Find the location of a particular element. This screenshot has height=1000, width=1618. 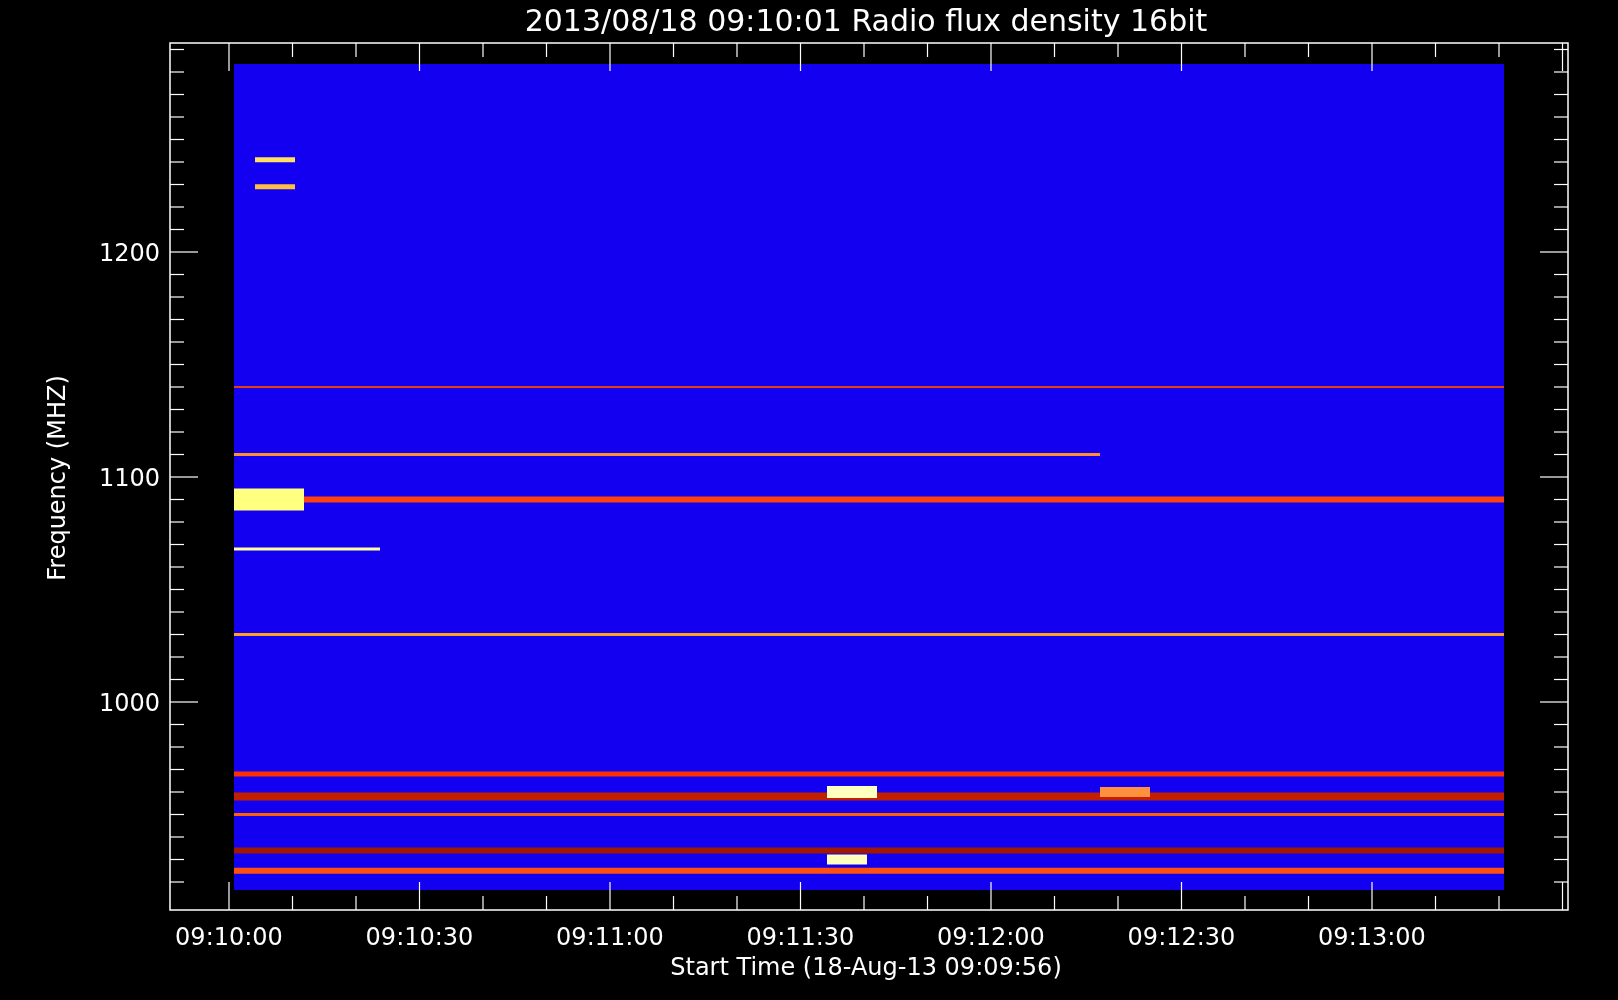

y-tick-label: 1100 is located at coordinates (129, 478).